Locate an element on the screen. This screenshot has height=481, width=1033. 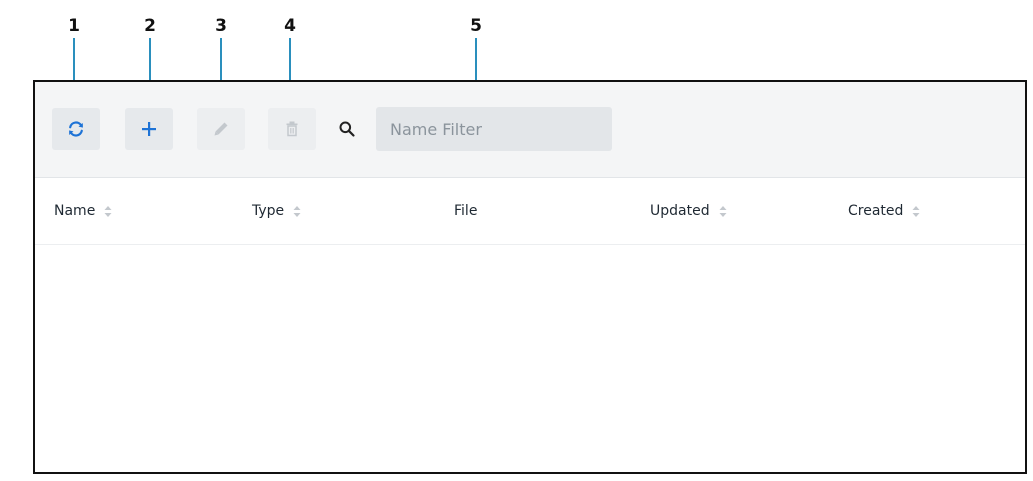
column-header-label: Updated is located at coordinates (680, 211).